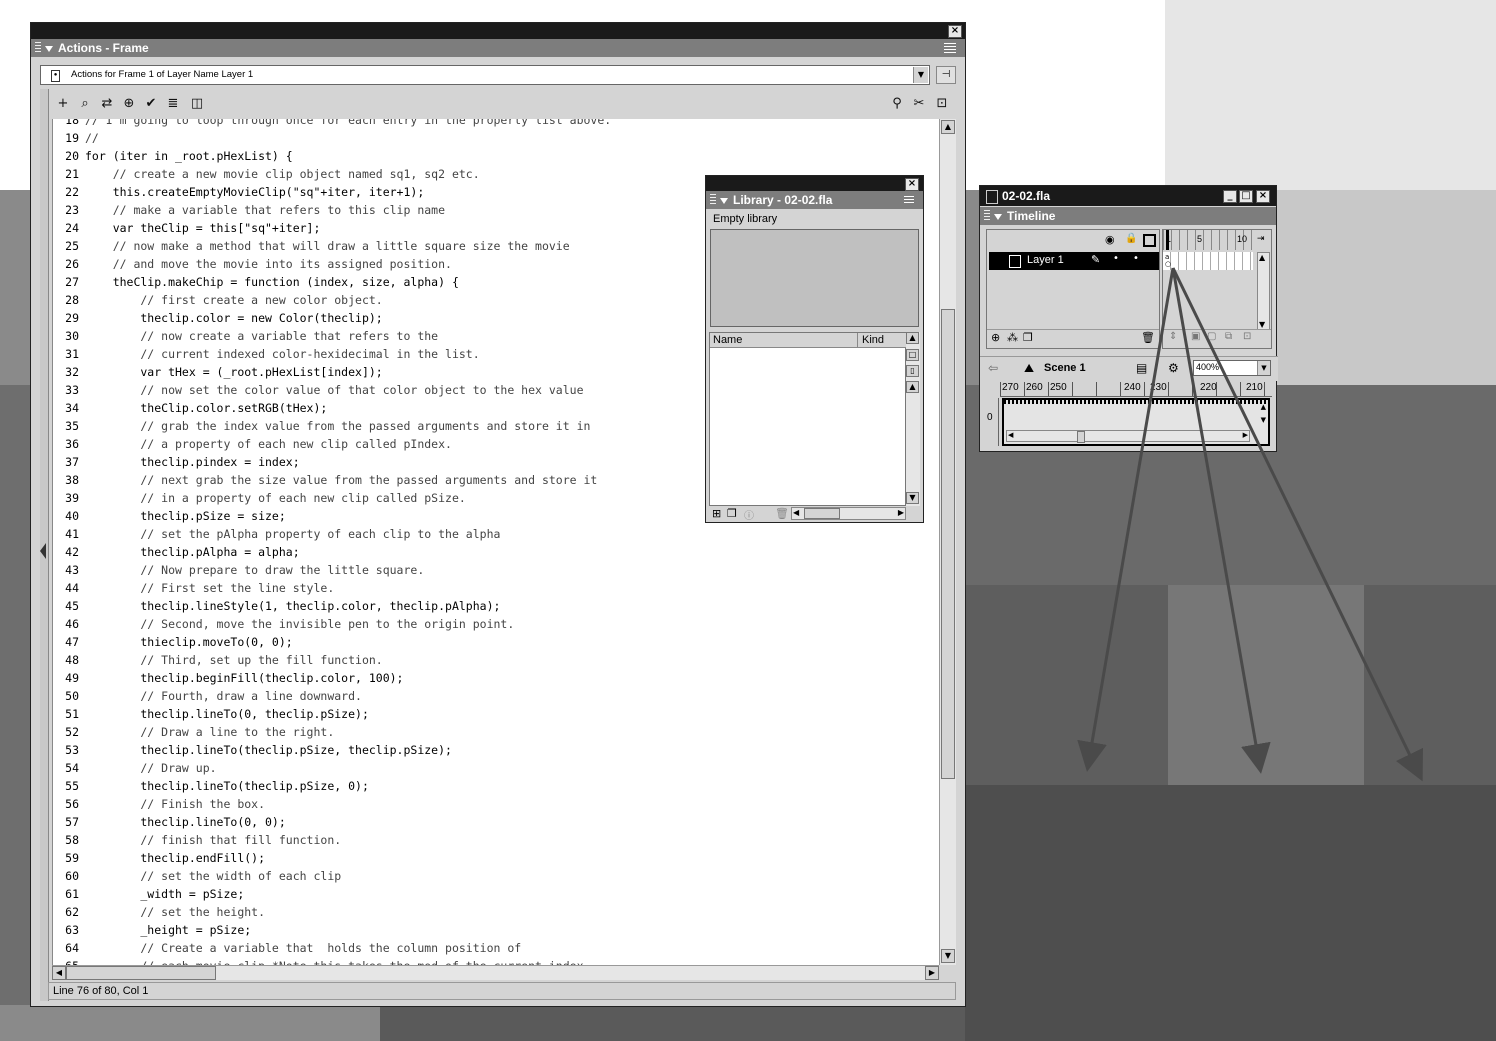 Image resolution: width=1496 pixels, height=1041 pixels. Describe the element at coordinates (1245, 435) in the screenshot. I see `stage-scroll-right-icon: ▶` at that location.